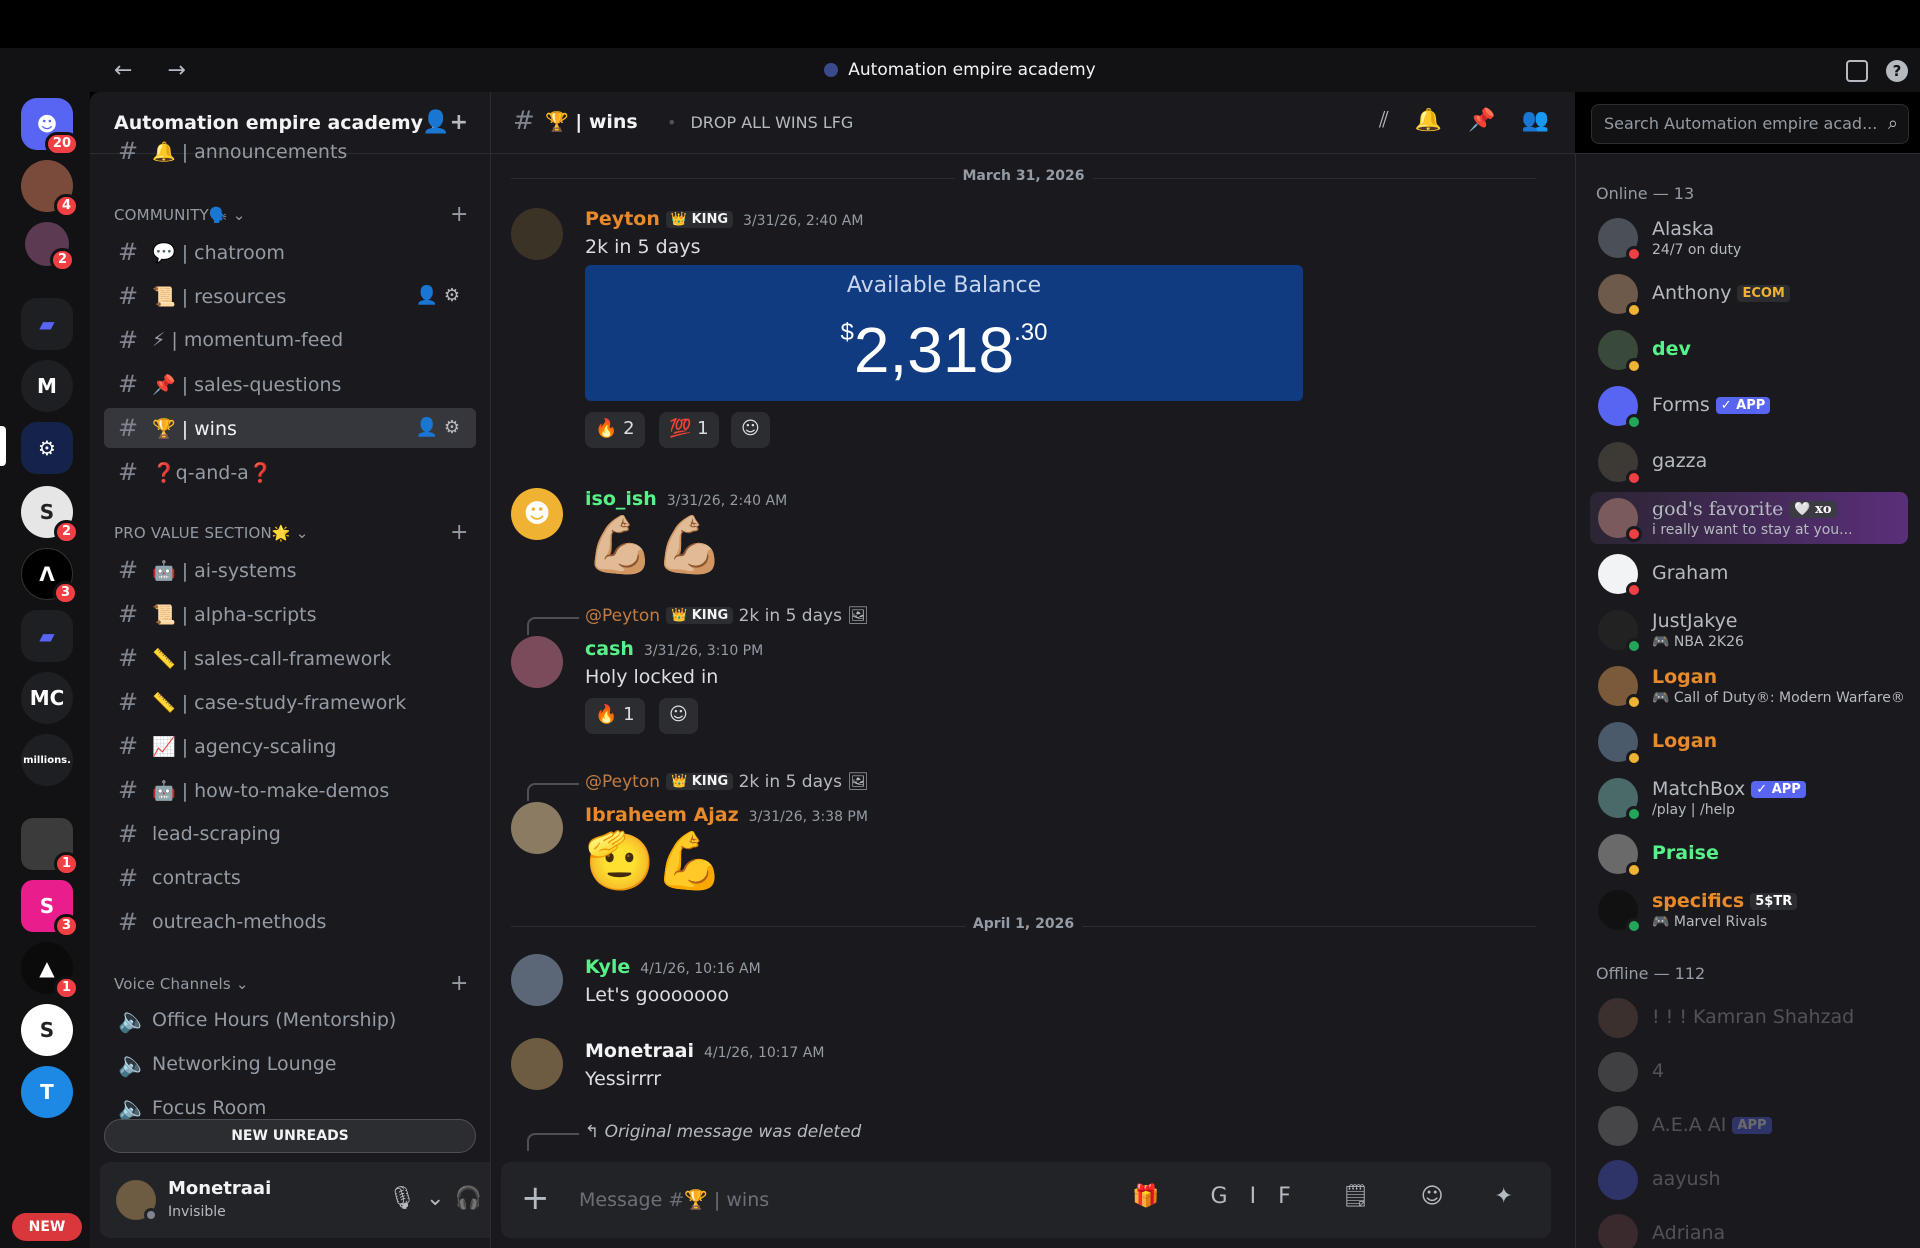  Describe the element at coordinates (1749, 1018) in the screenshot. I see `member-offline: ! ! ! Kamran Shahzad` at that location.